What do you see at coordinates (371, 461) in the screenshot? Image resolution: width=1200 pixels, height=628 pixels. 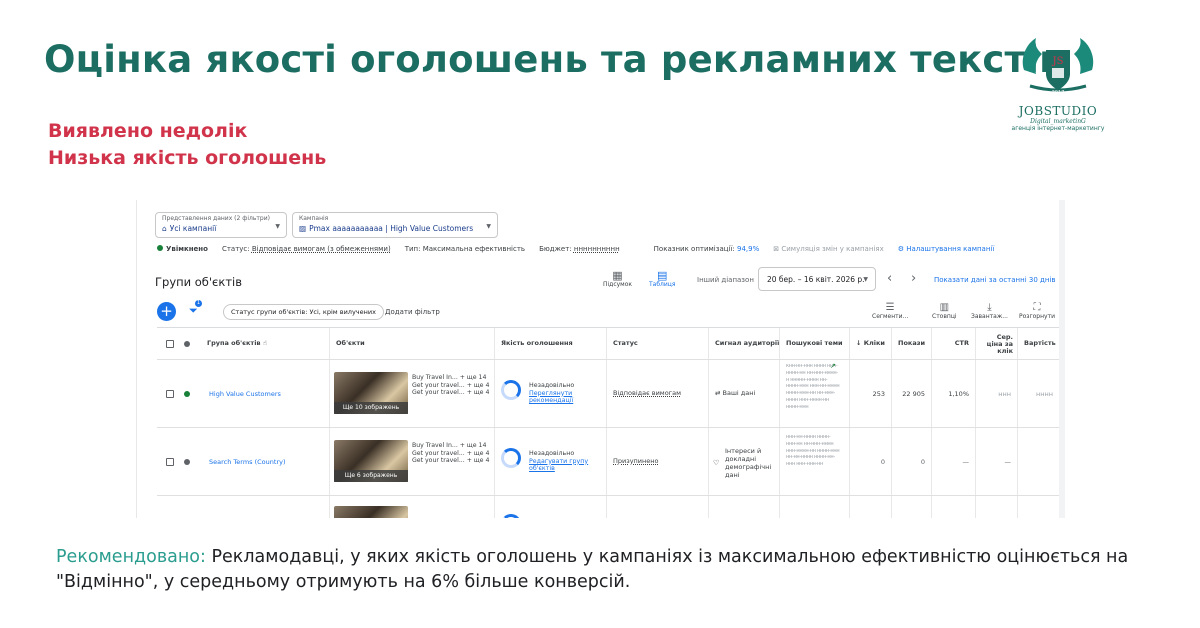 I see `asset-thumbnails: Ще 6 зображень` at bounding box center [371, 461].